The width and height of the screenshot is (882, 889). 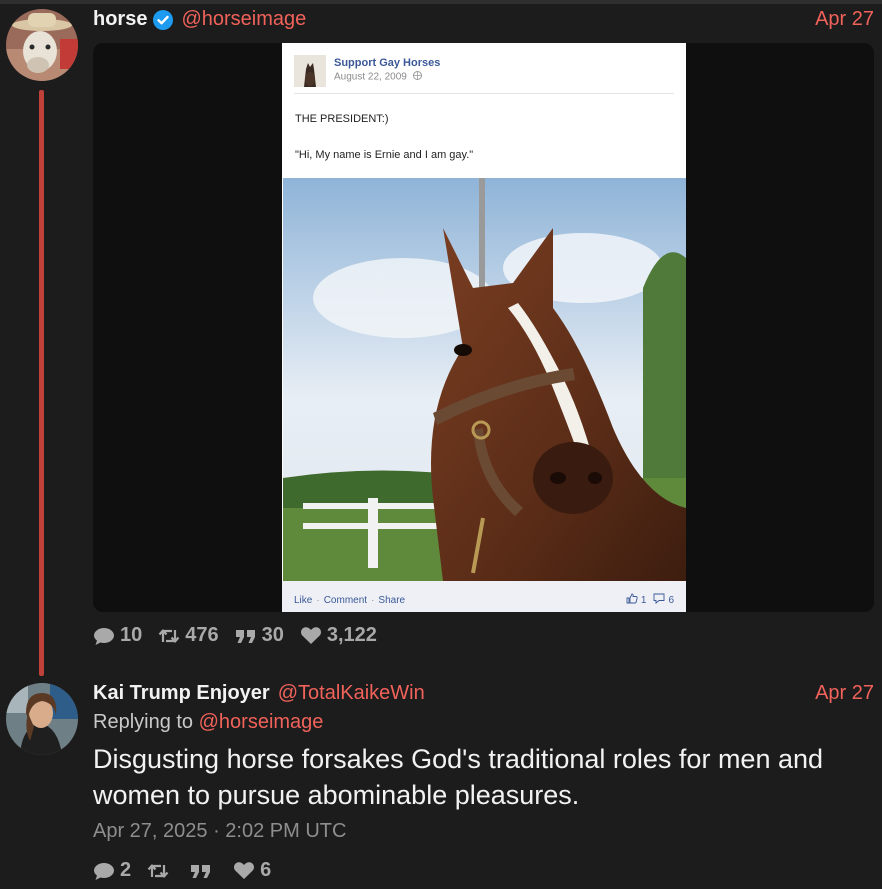 I want to click on thread-line, so click(x=41, y=383).